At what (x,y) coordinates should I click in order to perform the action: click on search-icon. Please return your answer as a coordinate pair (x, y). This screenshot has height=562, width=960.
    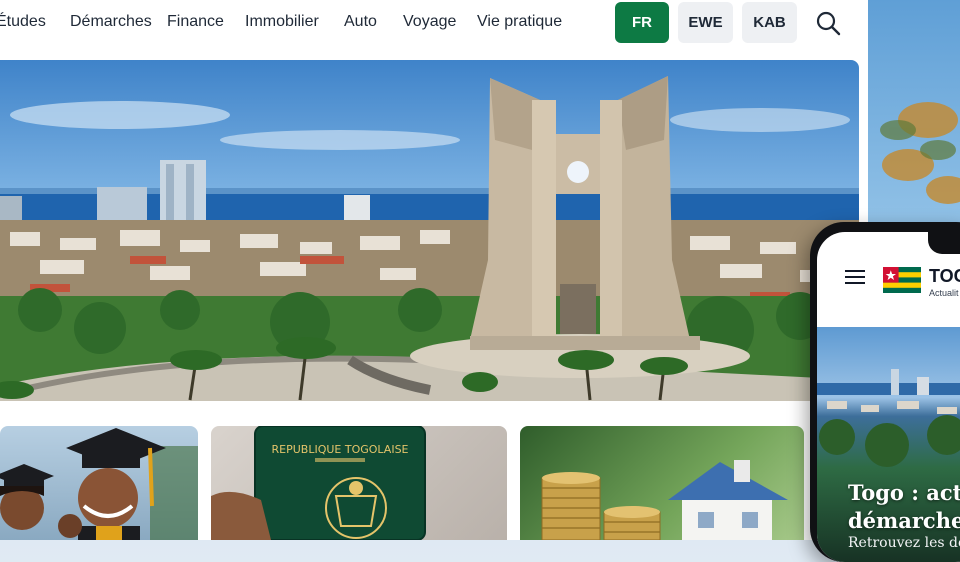
    Looking at the image, I should click on (828, 23).